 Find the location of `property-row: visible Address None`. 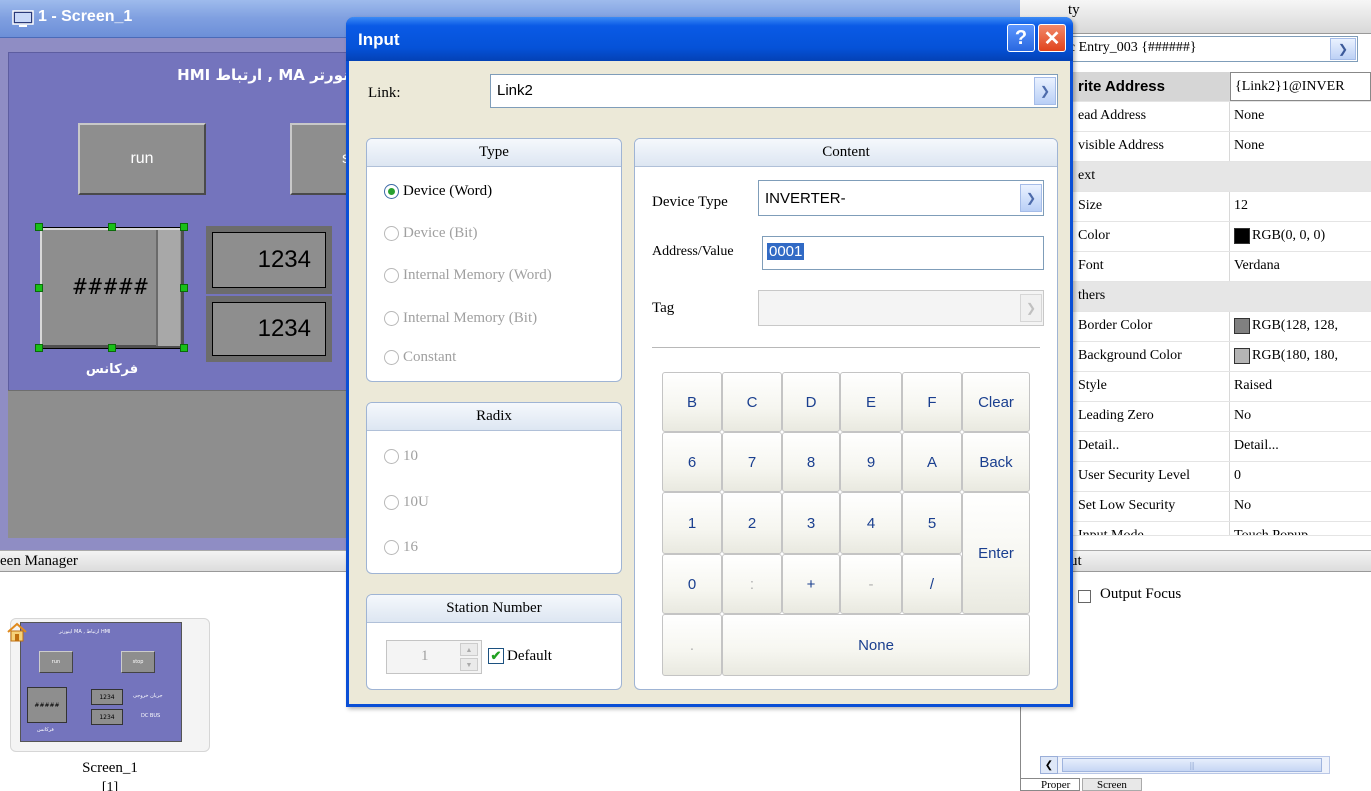

property-row: visible Address None is located at coordinates (1221, 147).